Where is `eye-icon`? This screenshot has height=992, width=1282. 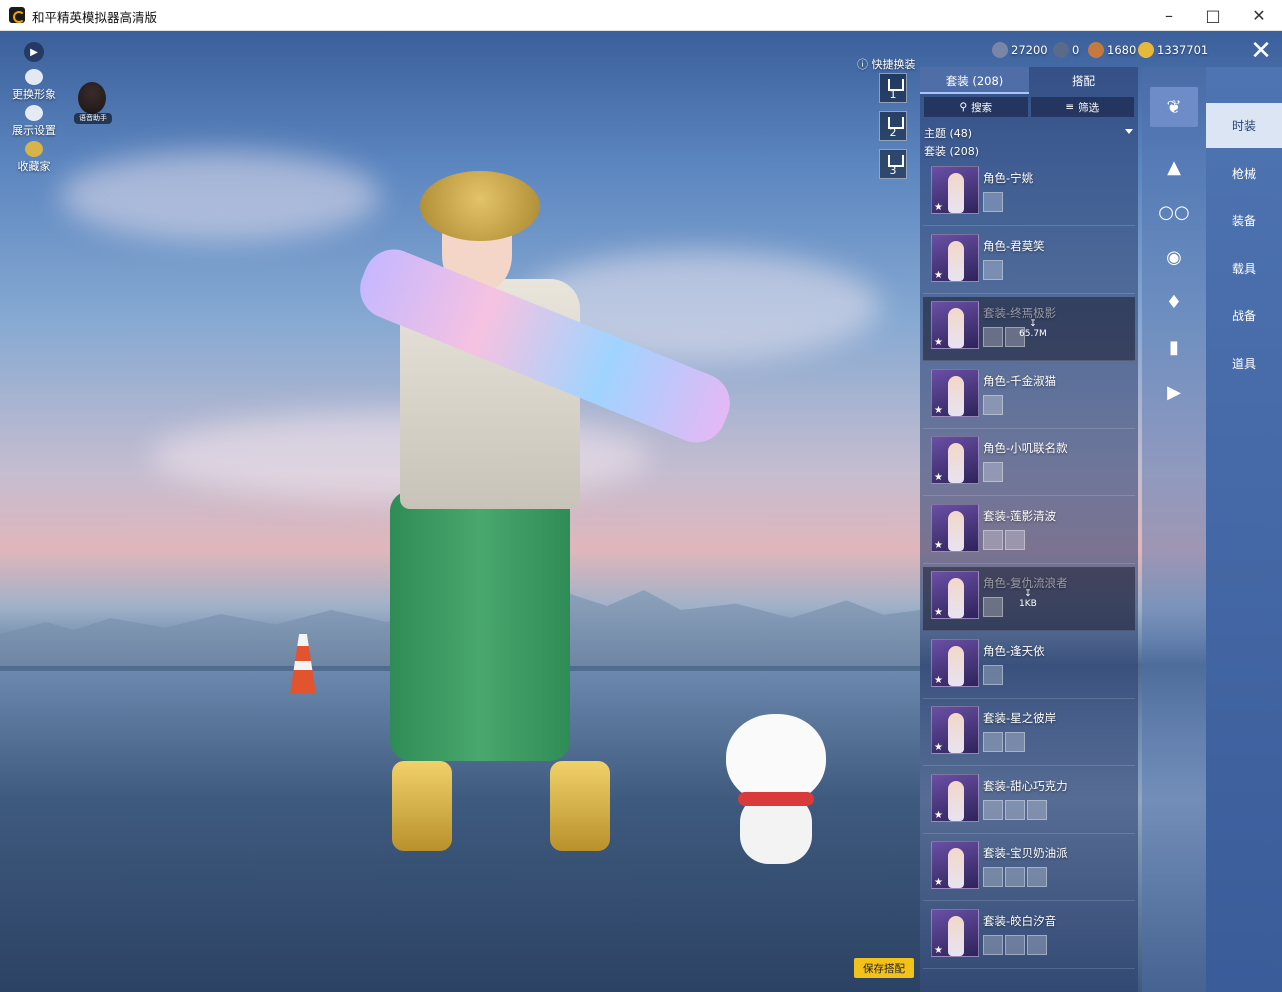
eye-icon is located at coordinates (34, 113).